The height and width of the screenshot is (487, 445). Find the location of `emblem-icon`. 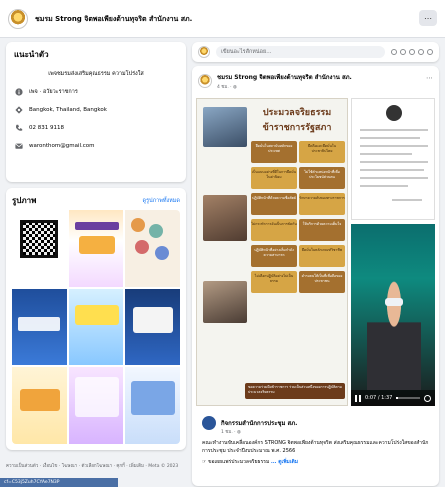

emblem-icon is located at coordinates (394, 113).